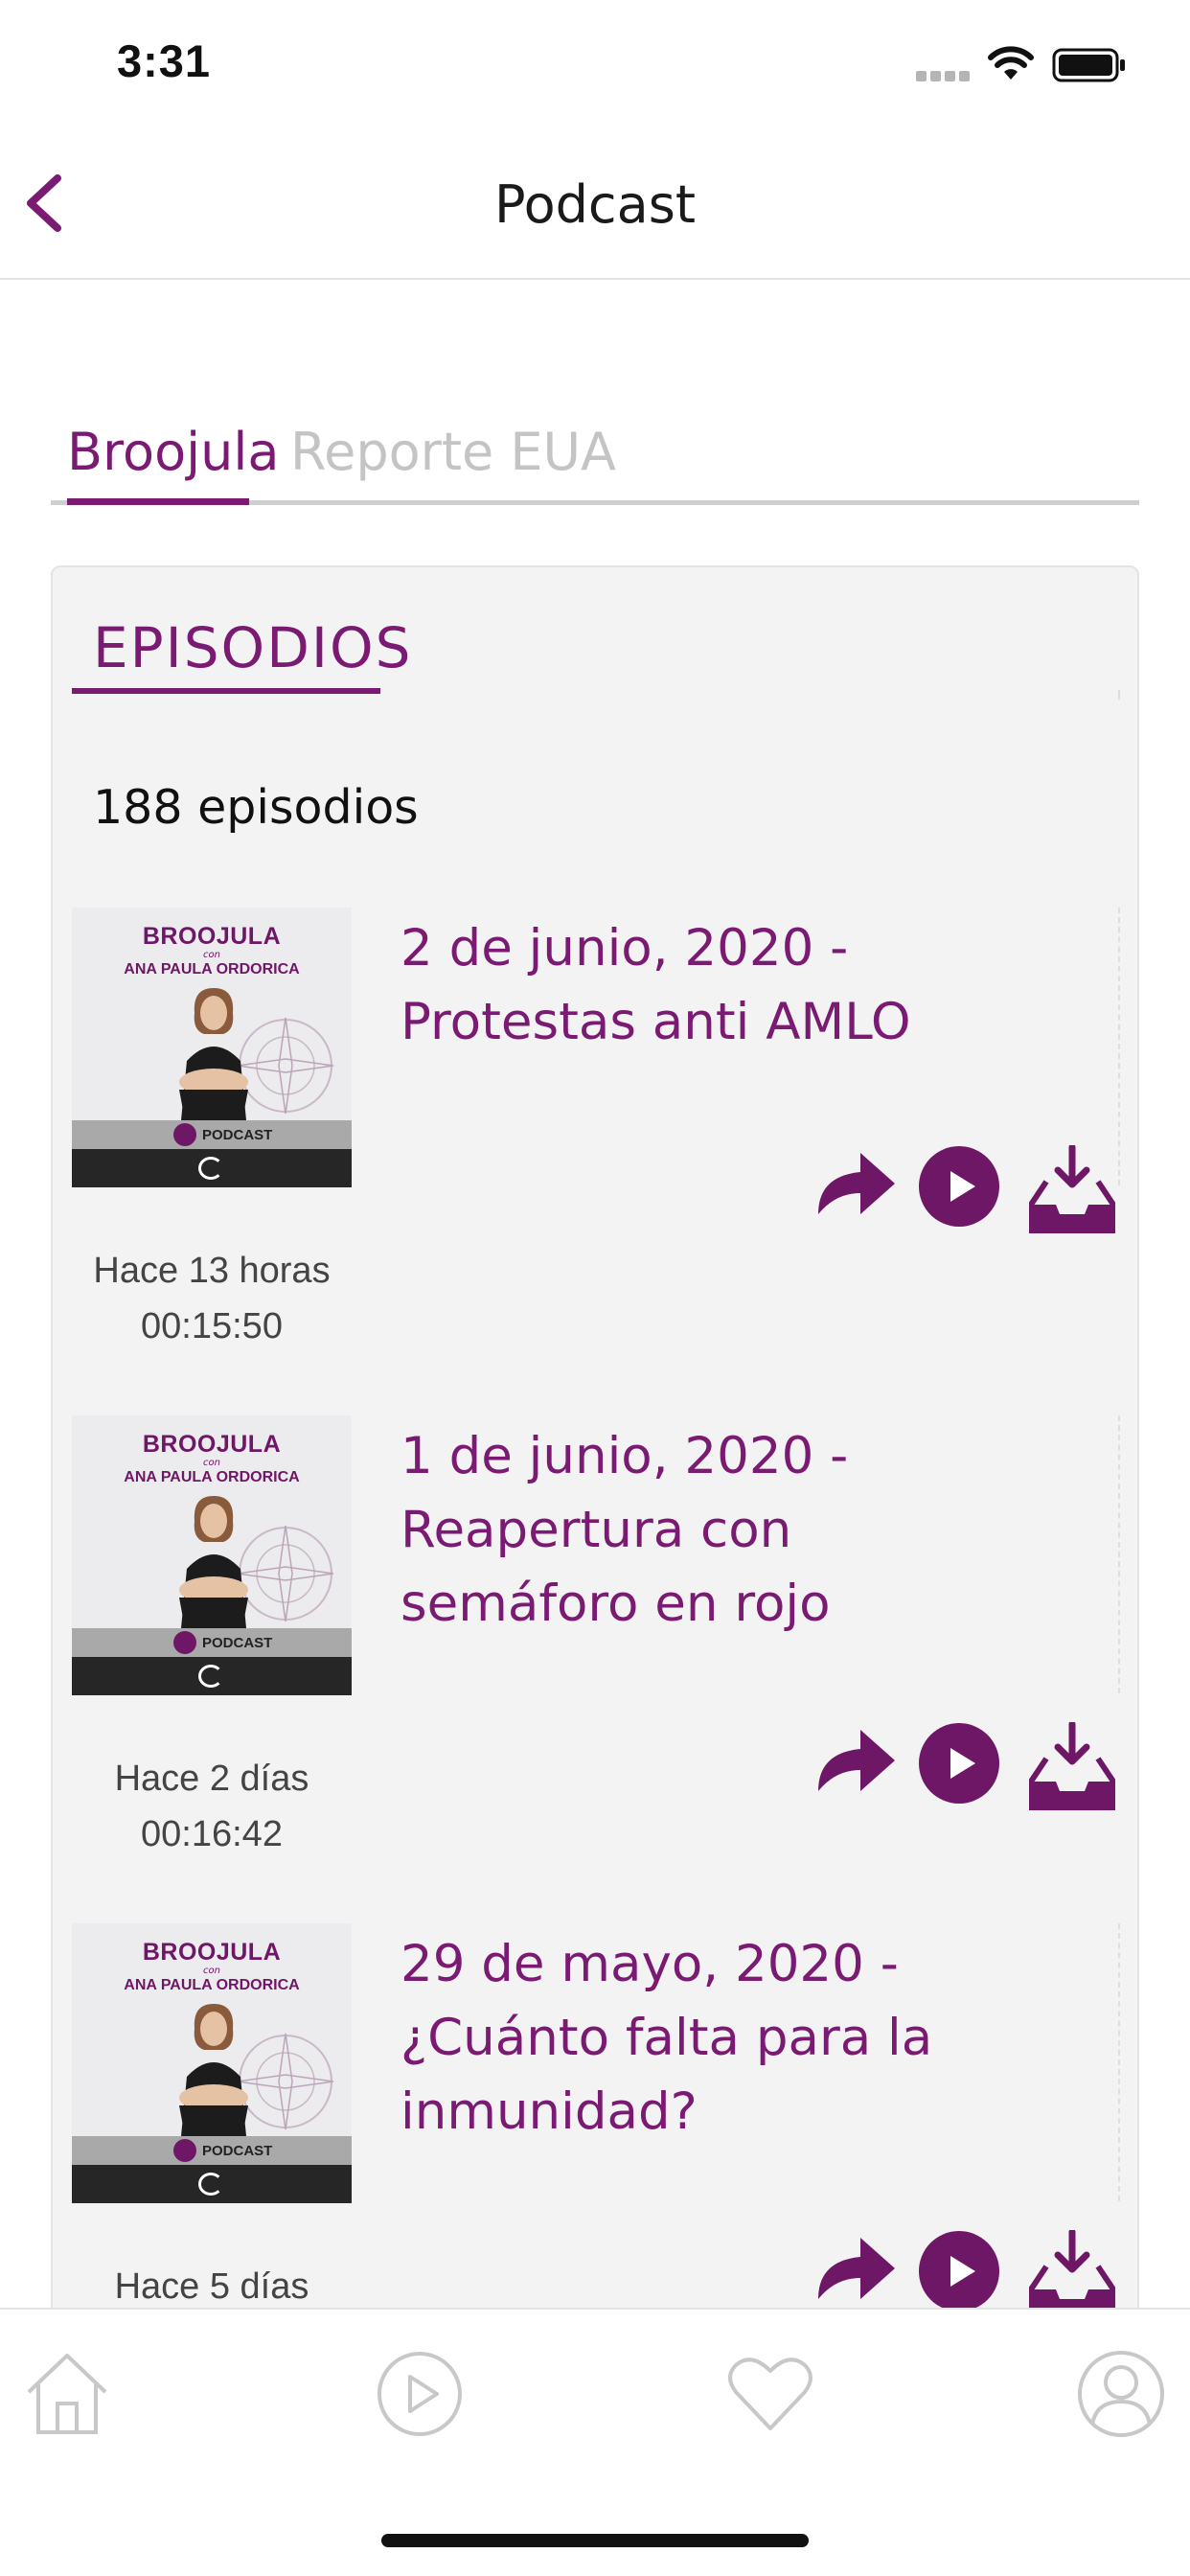  I want to click on episode-meta: Hace 2 días 00:16:42, so click(212, 1806).